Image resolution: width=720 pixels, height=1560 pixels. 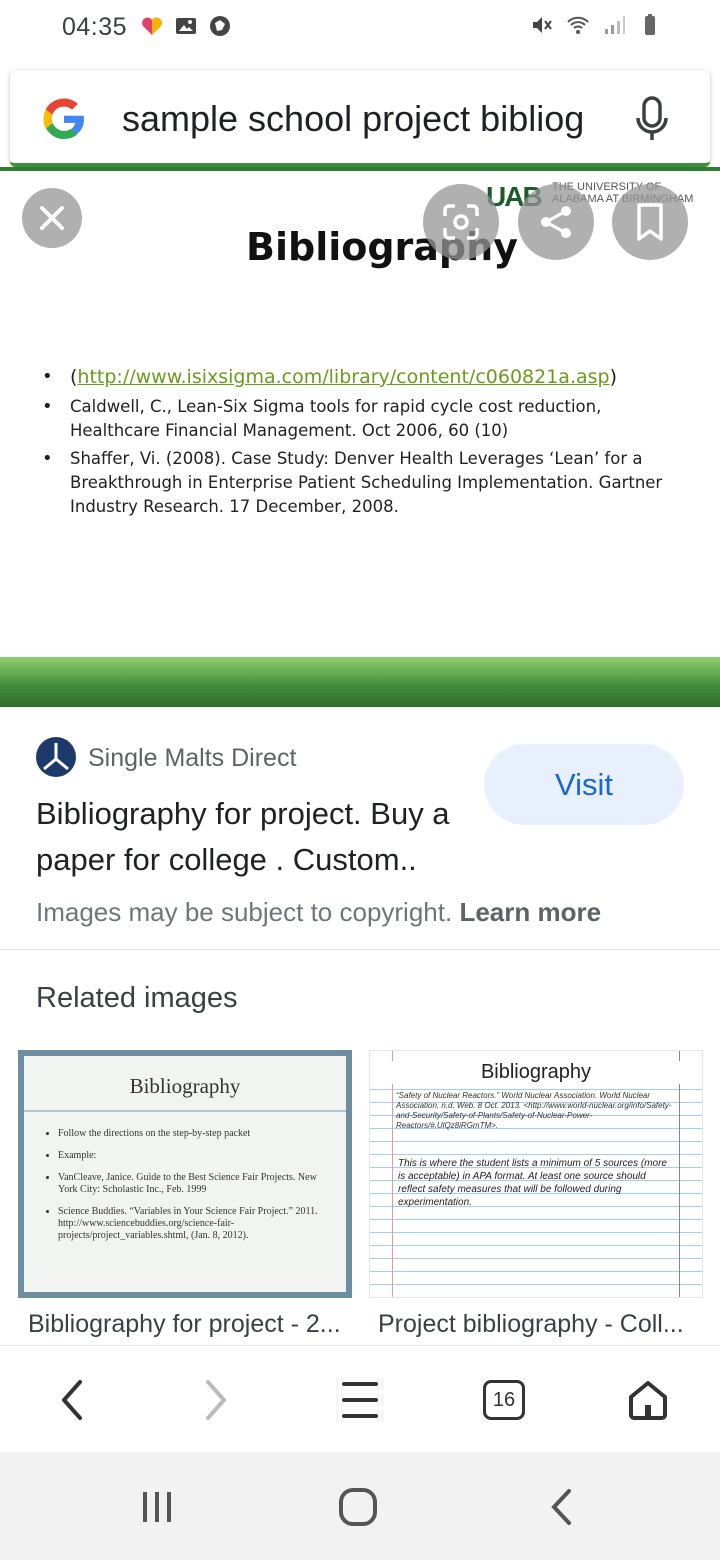 I want to click on search-bar: sample school project bibliog, so click(x=360, y=118).